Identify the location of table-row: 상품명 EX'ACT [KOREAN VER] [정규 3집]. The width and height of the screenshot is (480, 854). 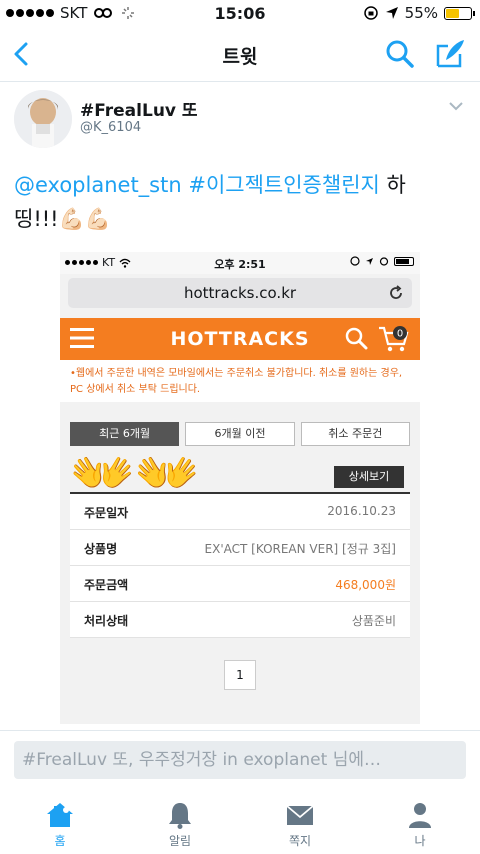
(240, 548).